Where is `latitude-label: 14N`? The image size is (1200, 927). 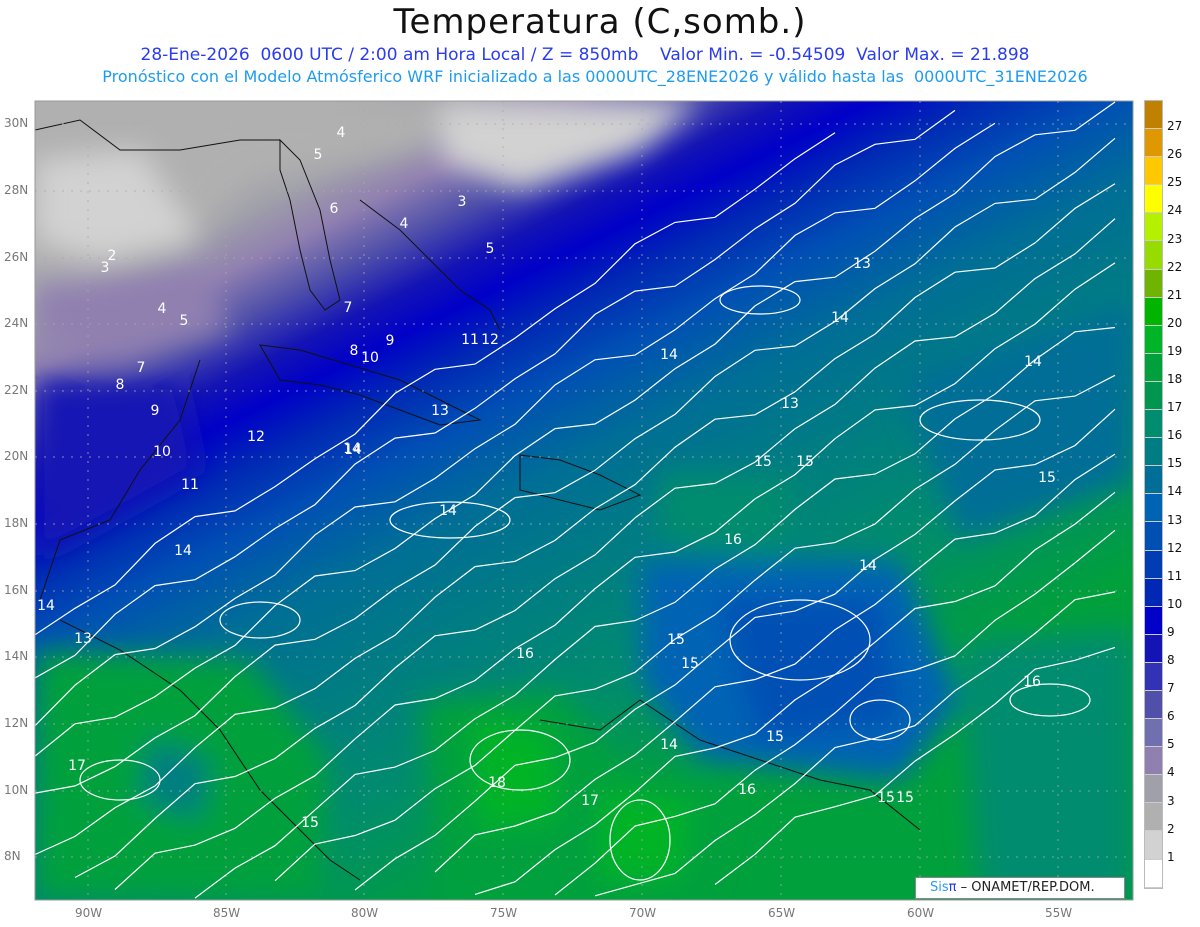
latitude-label: 14N is located at coordinates (16, 656).